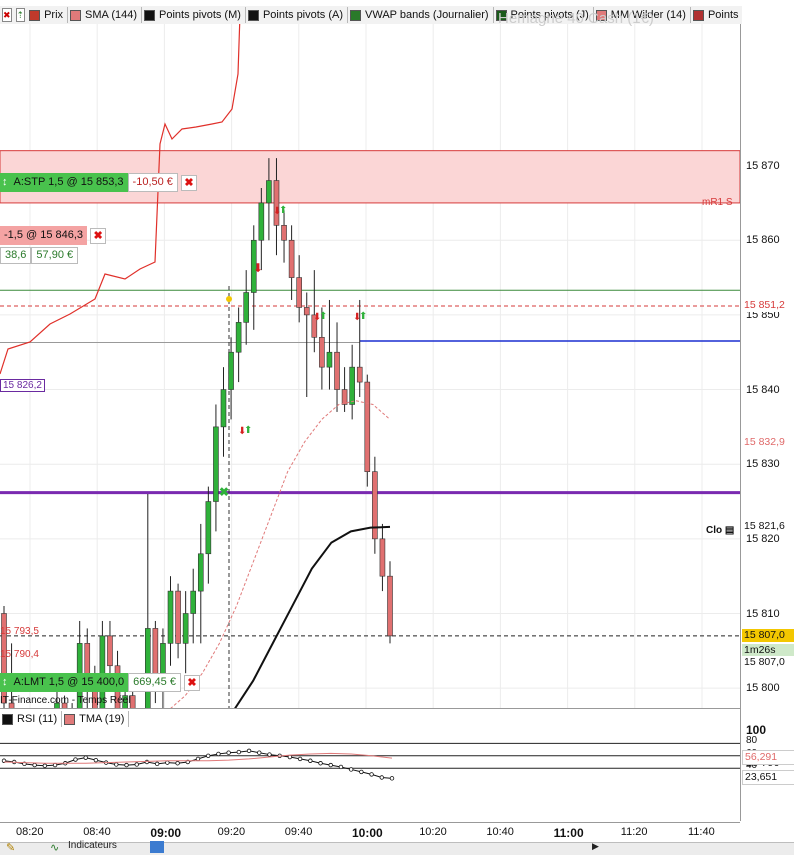 The width and height of the screenshot is (794, 855). What do you see at coordinates (421, 15) in the screenshot?
I see `legend-item: VWAP bands (Journalier)` at bounding box center [421, 15].